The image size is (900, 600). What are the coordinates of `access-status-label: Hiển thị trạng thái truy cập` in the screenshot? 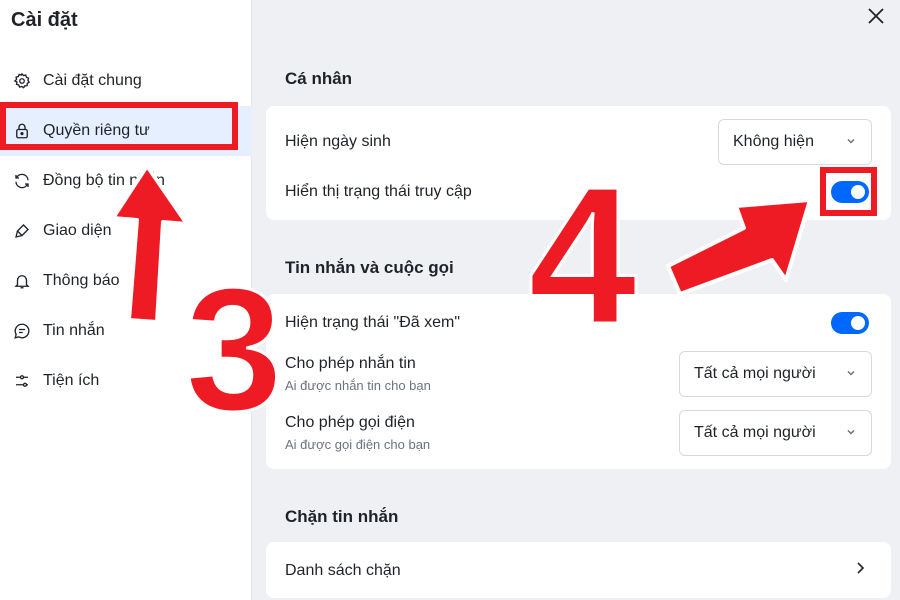 It's located at (378, 191).